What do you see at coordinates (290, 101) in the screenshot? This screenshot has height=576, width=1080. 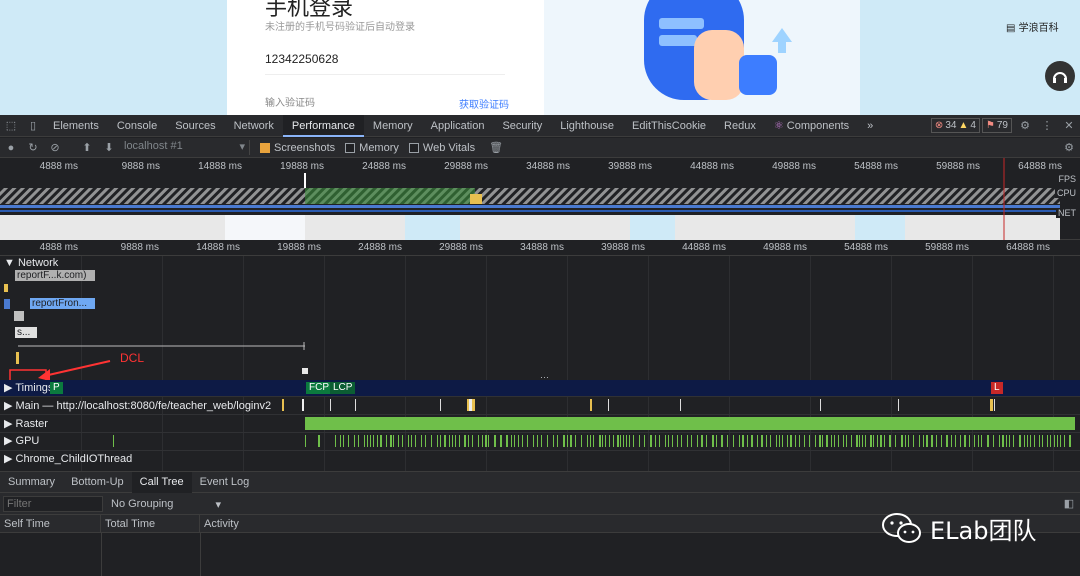 I see `code-input: 输入验证码` at bounding box center [290, 101].